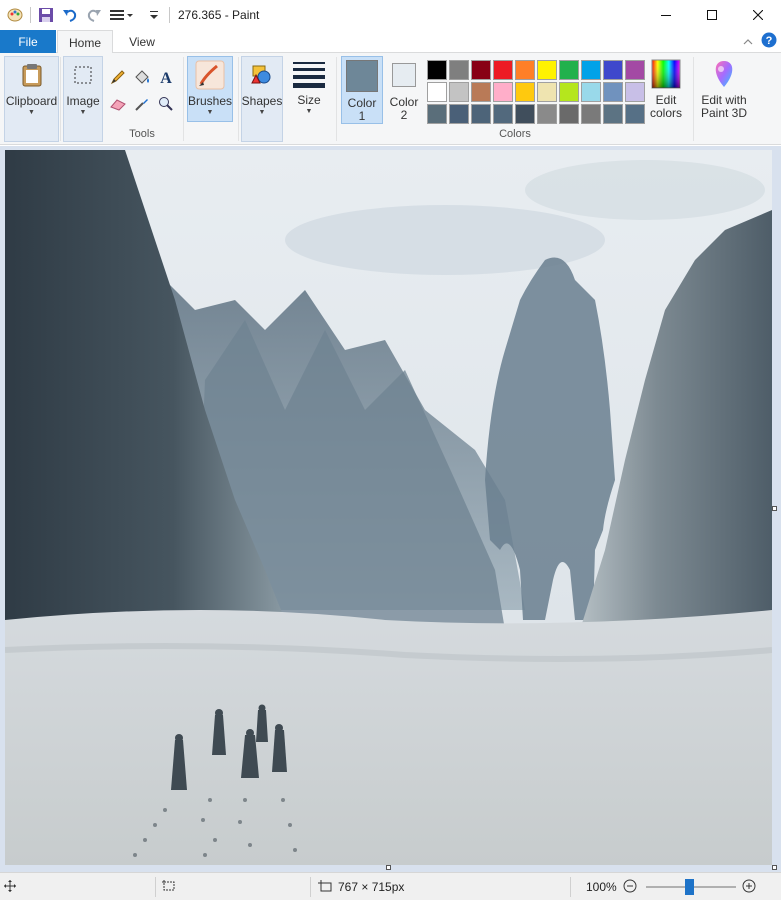  I want to click on redo-icon, so click(94, 15).